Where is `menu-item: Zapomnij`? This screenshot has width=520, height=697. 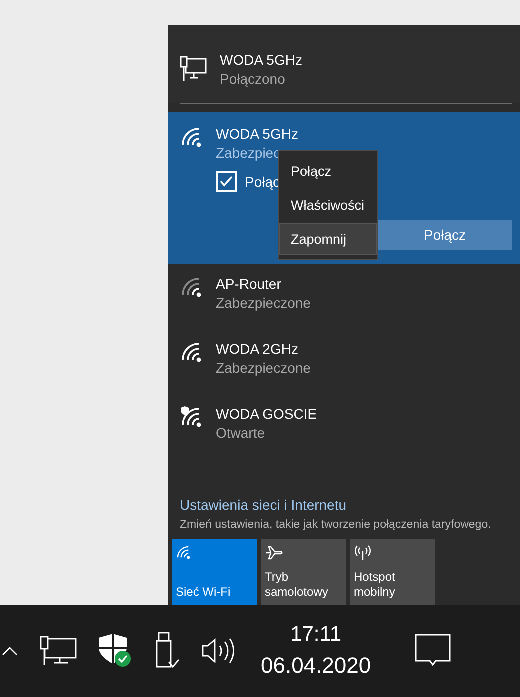 menu-item: Zapomnij is located at coordinates (328, 239).